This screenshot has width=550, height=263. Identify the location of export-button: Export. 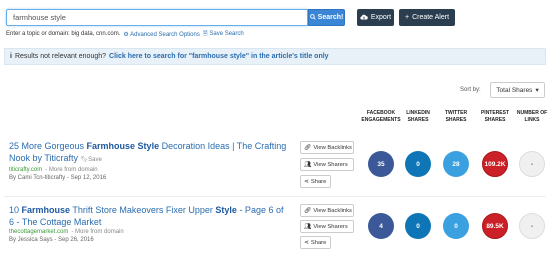
(375, 17).